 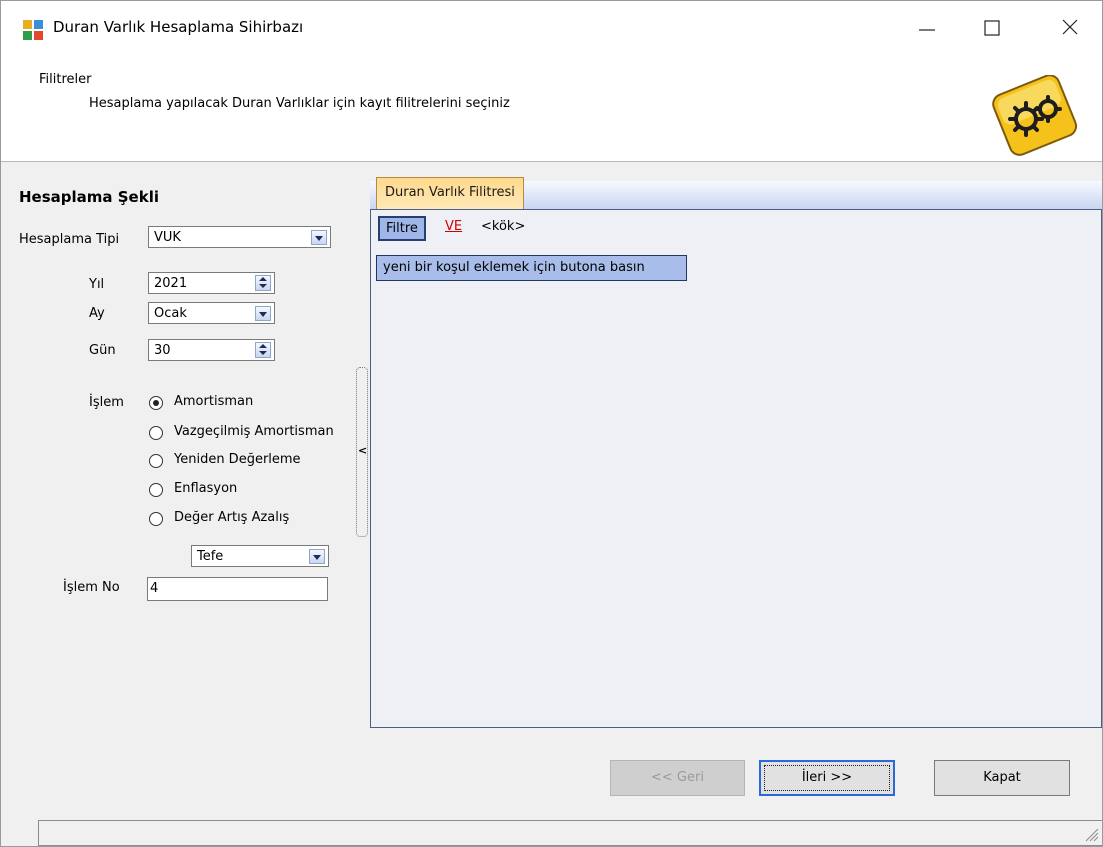 What do you see at coordinates (65, 79) in the screenshot?
I see `header-title: Filitreler` at bounding box center [65, 79].